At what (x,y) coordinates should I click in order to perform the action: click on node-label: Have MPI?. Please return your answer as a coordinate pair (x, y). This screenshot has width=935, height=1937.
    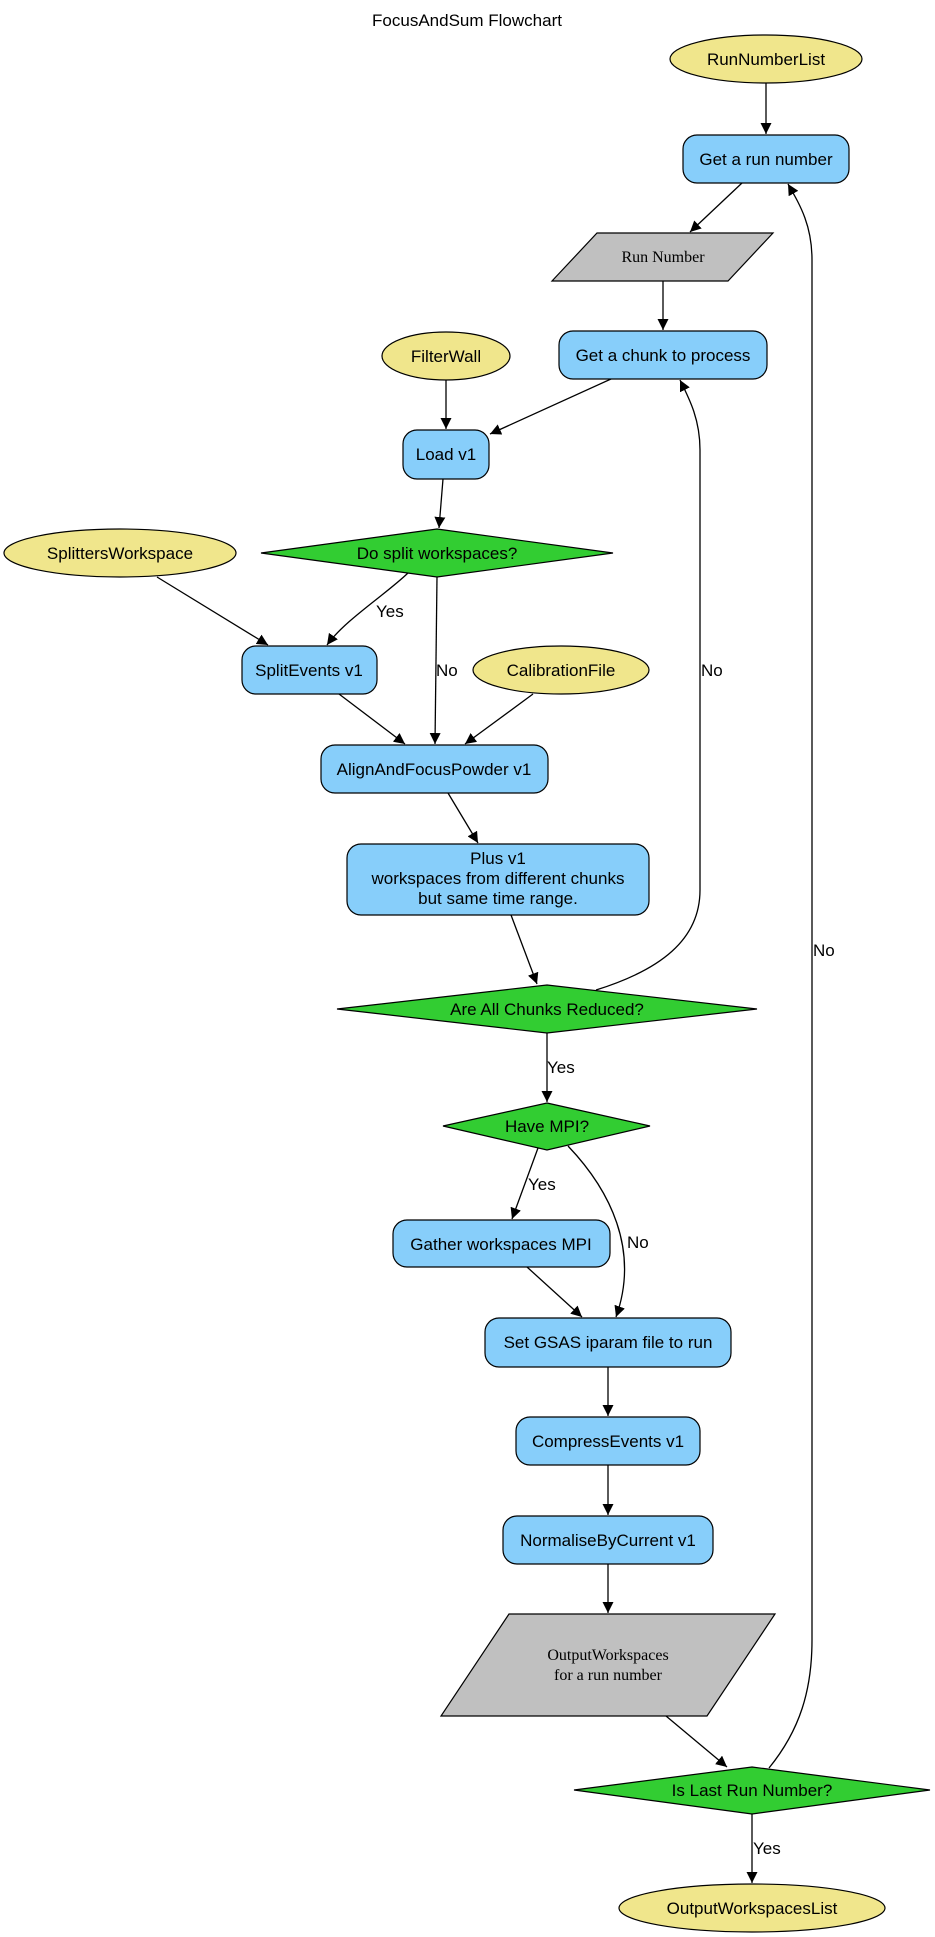
    Looking at the image, I should click on (547, 1126).